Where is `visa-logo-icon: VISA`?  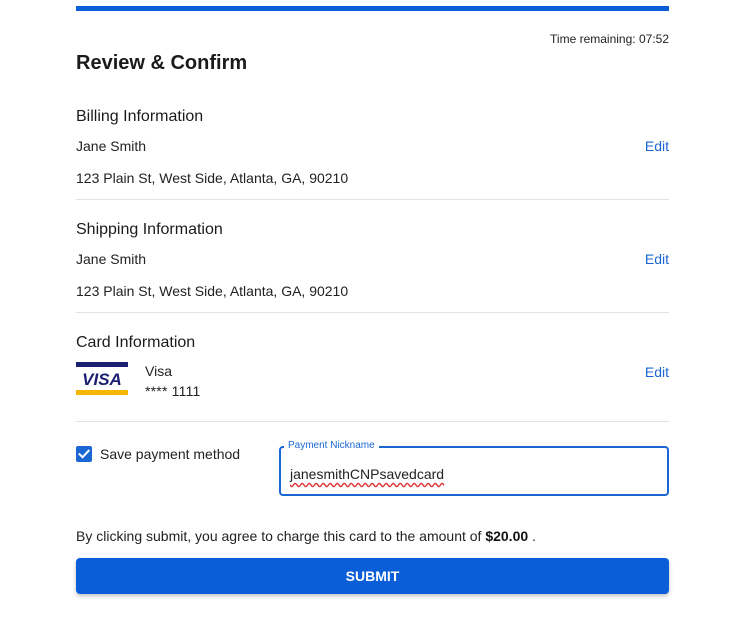 visa-logo-icon: VISA is located at coordinates (102, 378).